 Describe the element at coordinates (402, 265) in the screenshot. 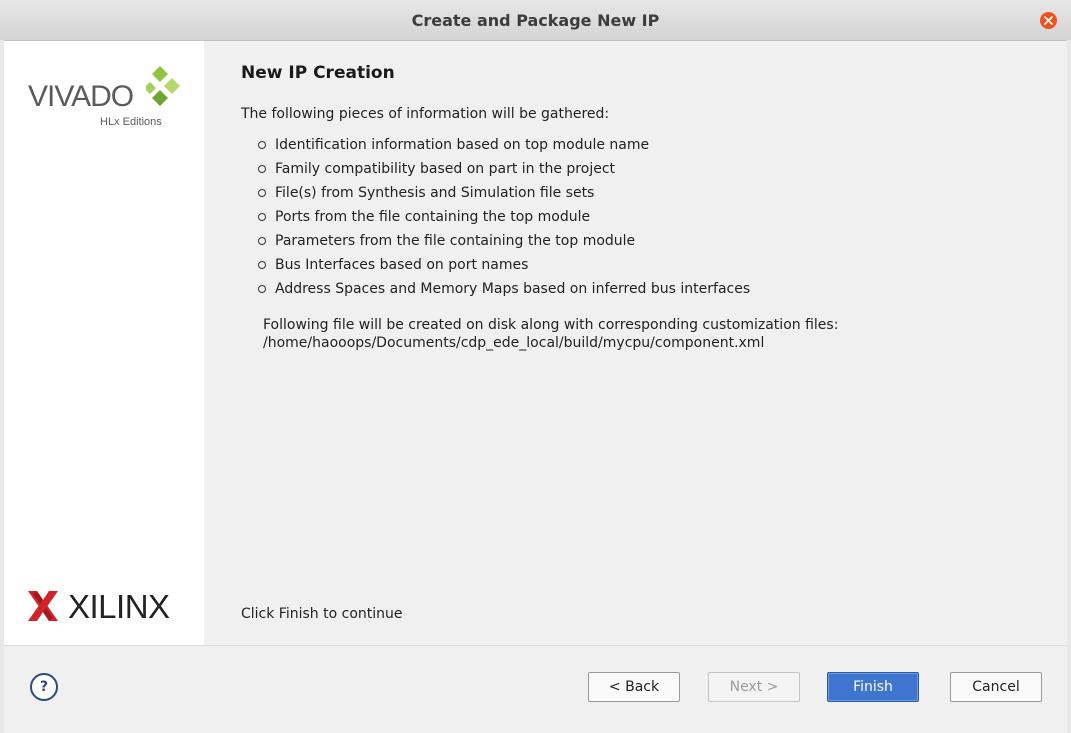

I see `list-item-text: Bus Interfaces based on port names` at that location.